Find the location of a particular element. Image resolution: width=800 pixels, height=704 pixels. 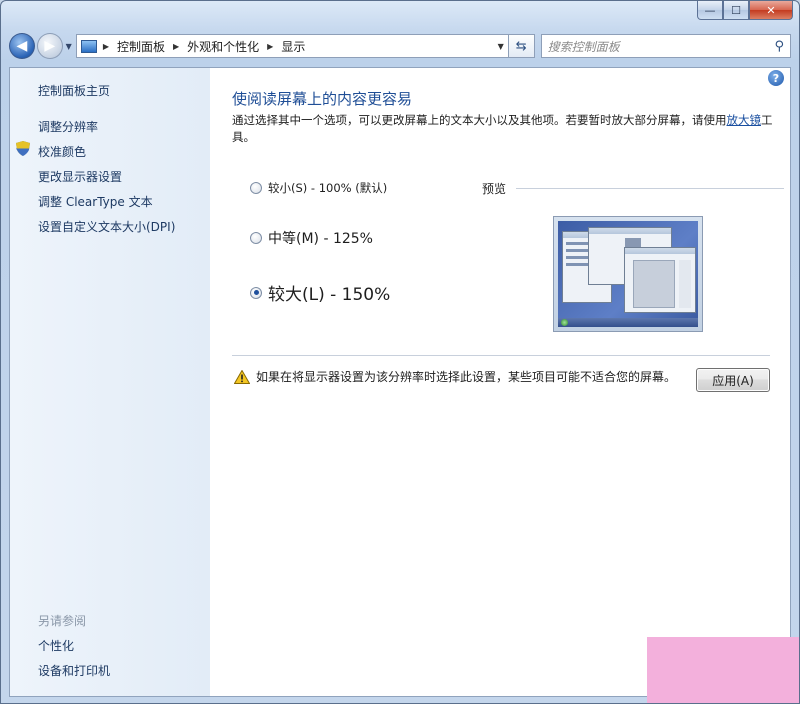

preview-divider is located at coordinates (650, 188).